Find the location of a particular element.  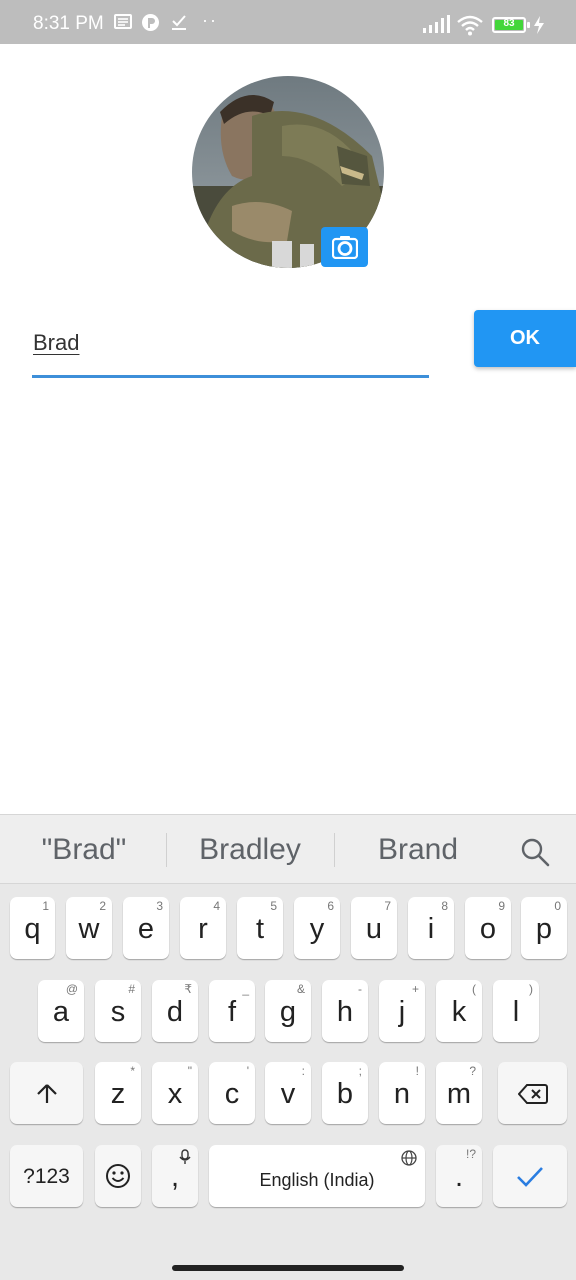

key-q: q1 is located at coordinates (32, 928).